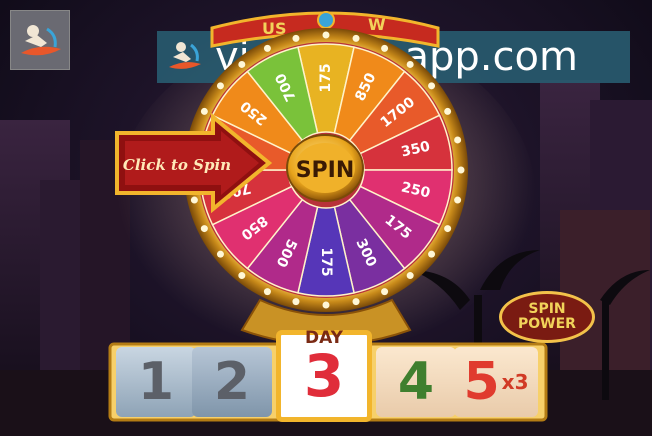  I want to click on spin-power-badge: SPIN POWER, so click(547, 317).